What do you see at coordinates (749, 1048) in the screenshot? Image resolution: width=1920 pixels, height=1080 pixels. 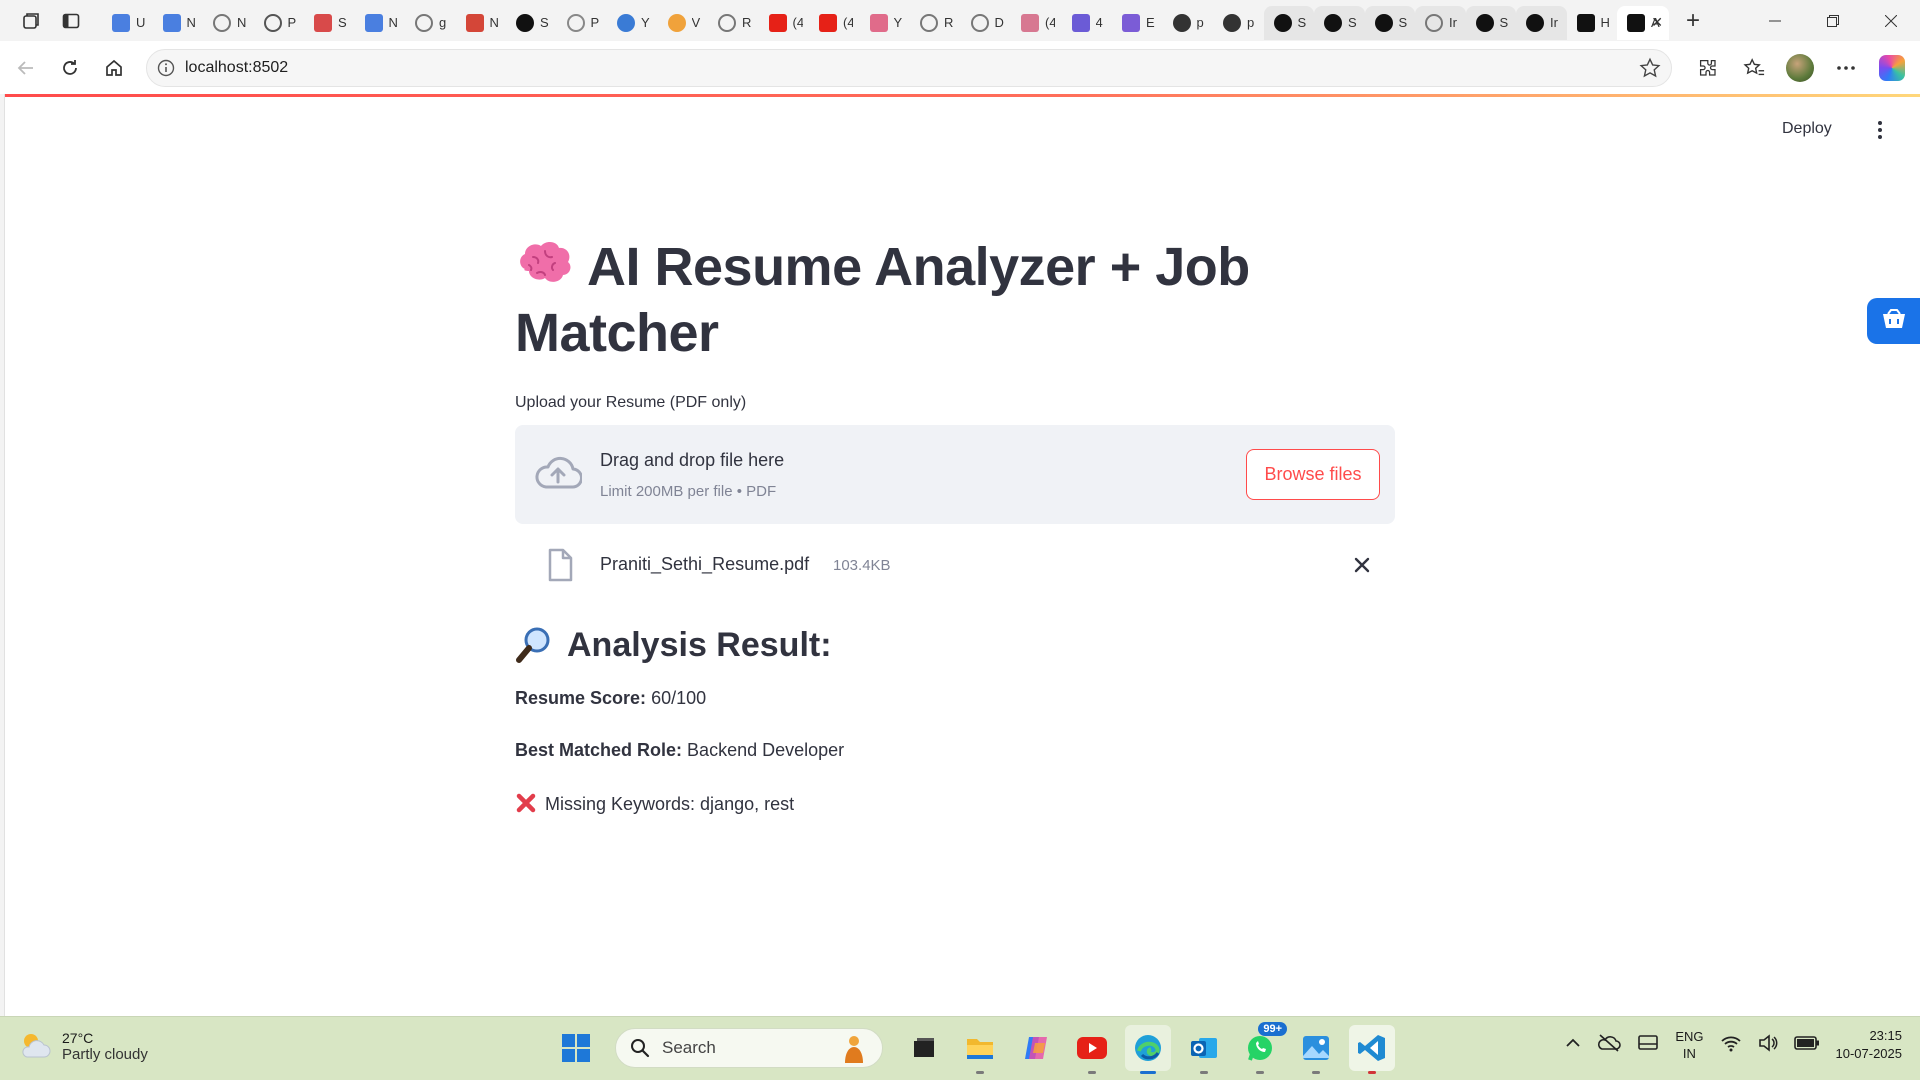 I see `taskbar-search: Search` at bounding box center [749, 1048].